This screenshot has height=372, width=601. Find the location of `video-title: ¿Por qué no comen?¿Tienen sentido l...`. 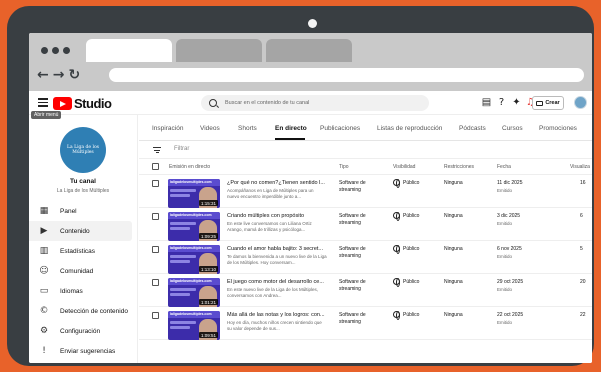

video-title: ¿Por qué no comen?¿Tienen sentido l... is located at coordinates (278, 183).